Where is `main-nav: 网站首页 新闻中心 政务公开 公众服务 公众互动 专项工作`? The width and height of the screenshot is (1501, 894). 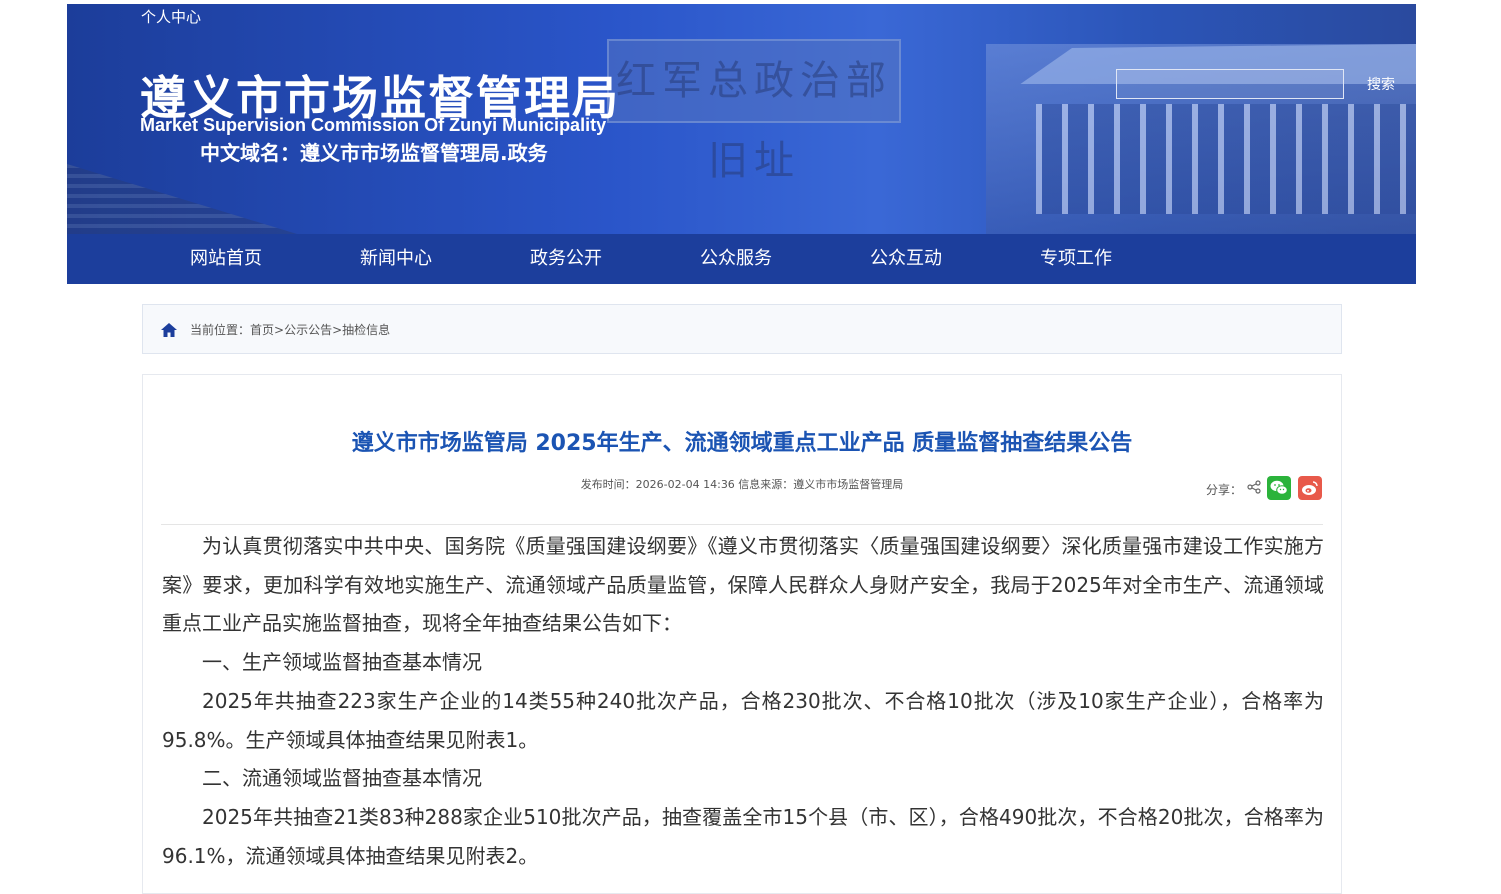 main-nav: 网站首页 新闻中心 政务公开 公众服务 公众互动 专项工作 is located at coordinates (741, 259).